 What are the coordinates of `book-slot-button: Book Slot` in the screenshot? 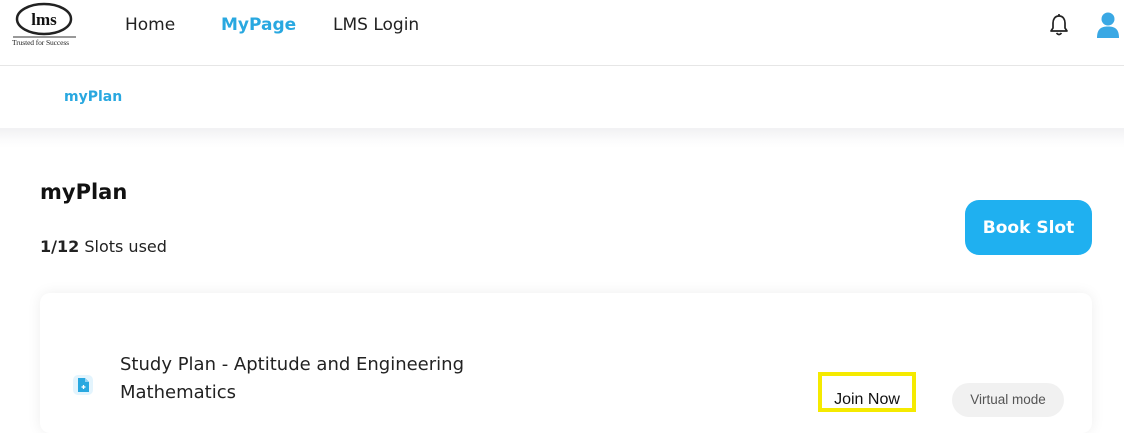 It's located at (1028, 227).